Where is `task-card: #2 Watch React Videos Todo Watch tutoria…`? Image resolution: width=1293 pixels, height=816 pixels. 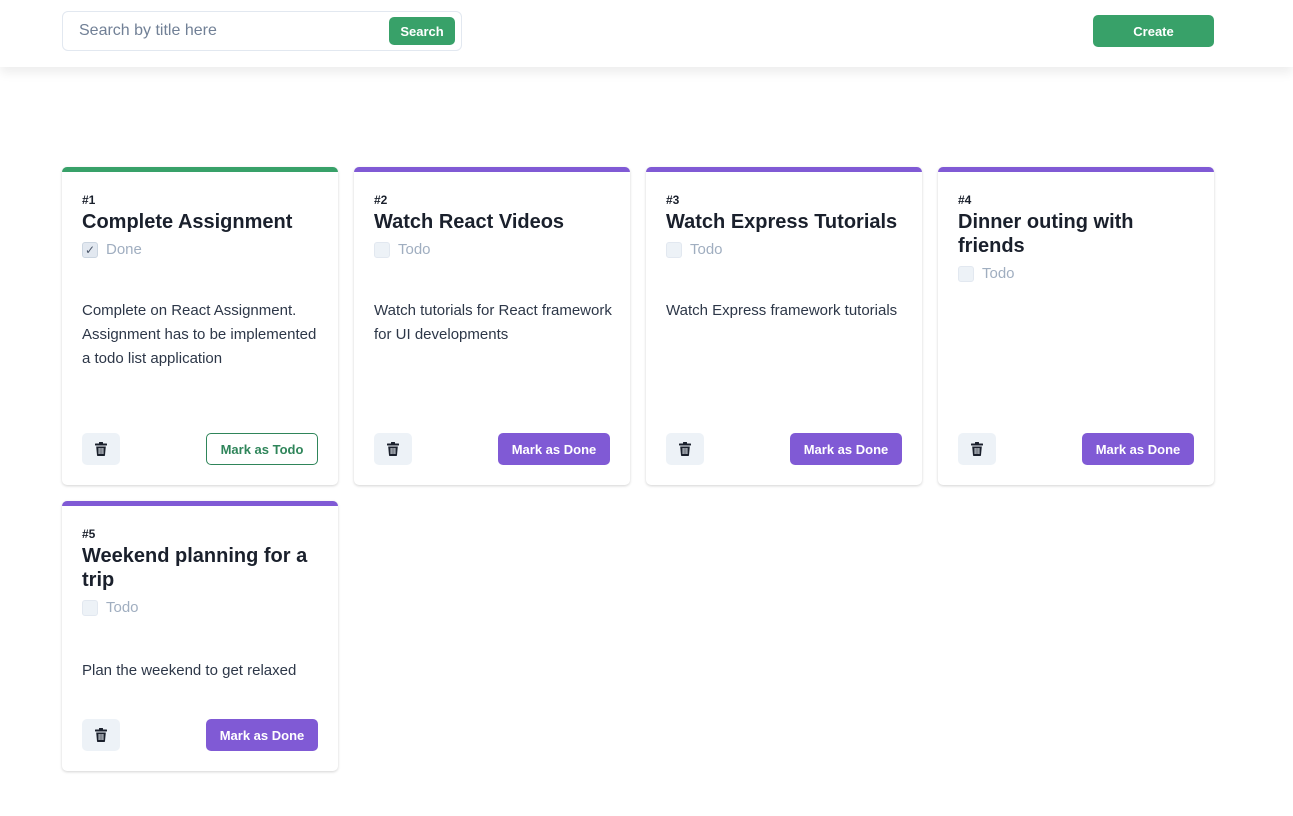 task-card: #2 Watch React Videos Todo Watch tutoria… is located at coordinates (492, 326).